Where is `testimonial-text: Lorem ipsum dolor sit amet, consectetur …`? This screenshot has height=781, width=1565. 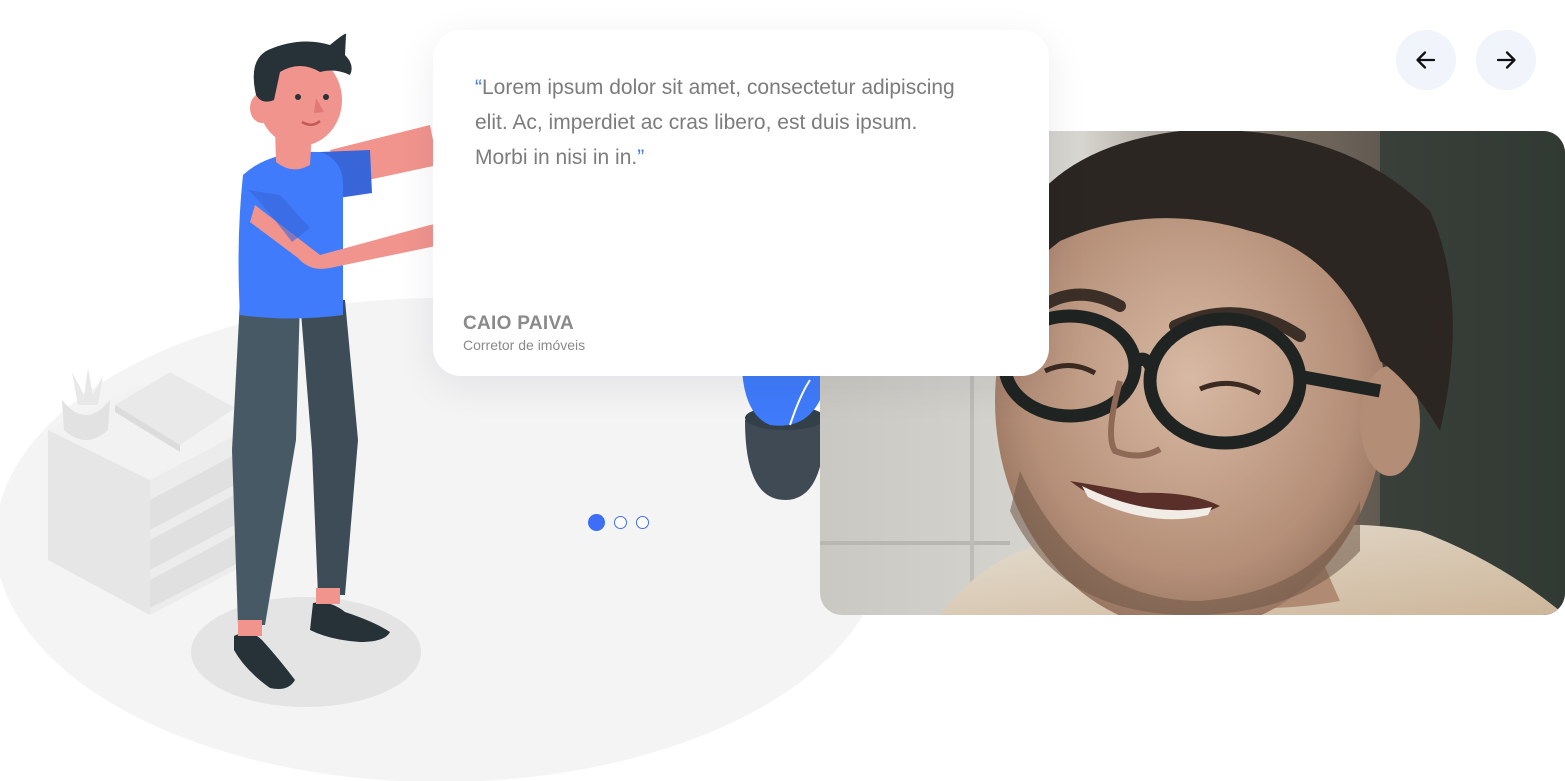
testimonial-text: Lorem ipsum dolor sit amet, consectetur … is located at coordinates (715, 122).